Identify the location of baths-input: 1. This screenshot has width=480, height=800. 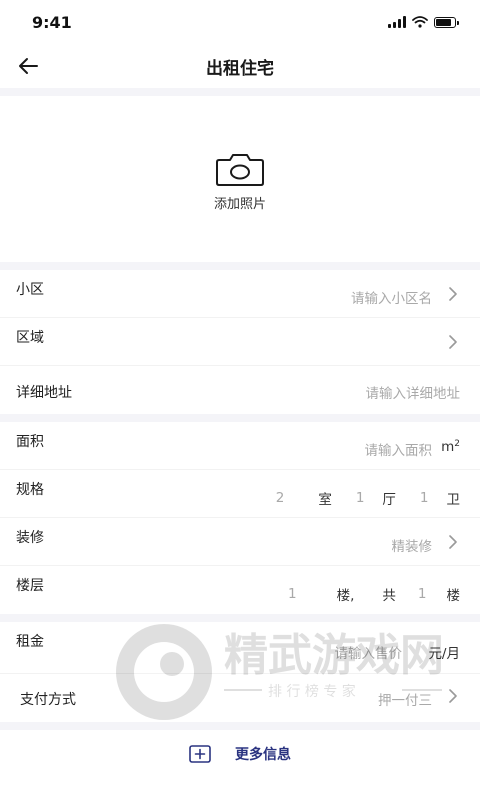
(424, 498).